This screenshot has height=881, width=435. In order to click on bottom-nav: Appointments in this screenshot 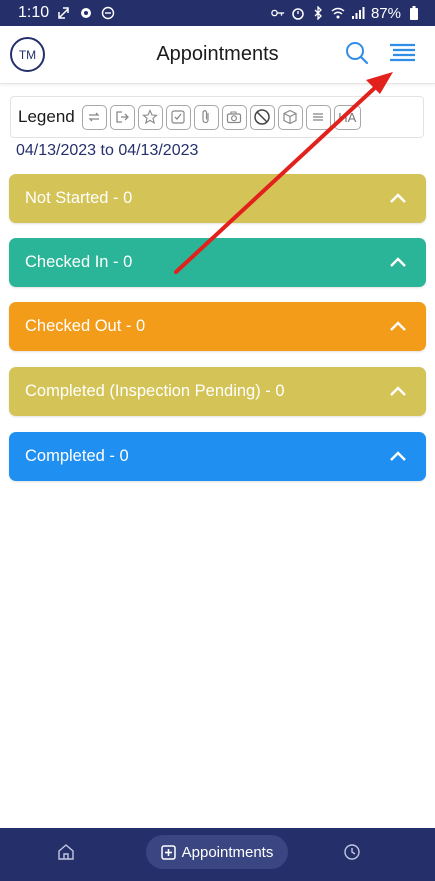, I will do `click(217, 854)`.